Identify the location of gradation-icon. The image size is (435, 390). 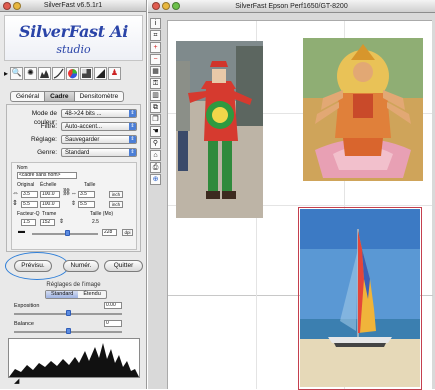
(58, 73).